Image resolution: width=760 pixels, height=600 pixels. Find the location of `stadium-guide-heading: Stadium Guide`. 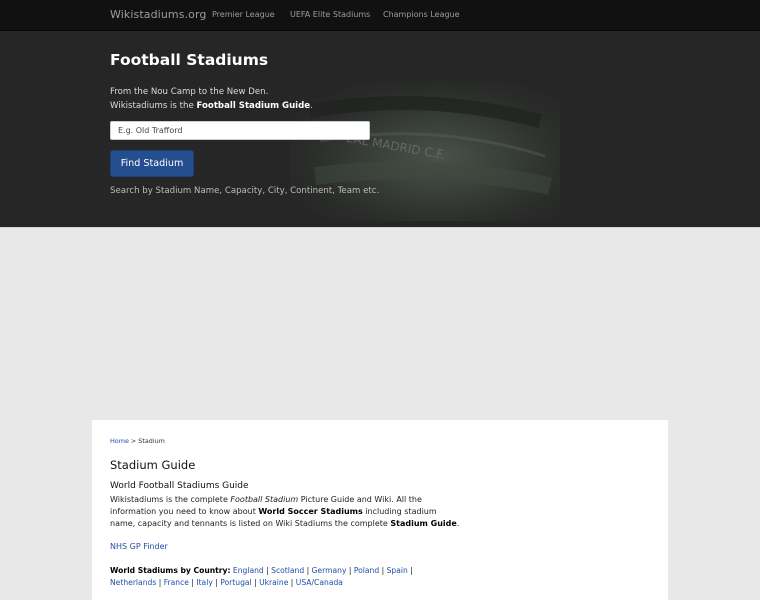

stadium-guide-heading: Stadium Guide is located at coordinates (153, 465).